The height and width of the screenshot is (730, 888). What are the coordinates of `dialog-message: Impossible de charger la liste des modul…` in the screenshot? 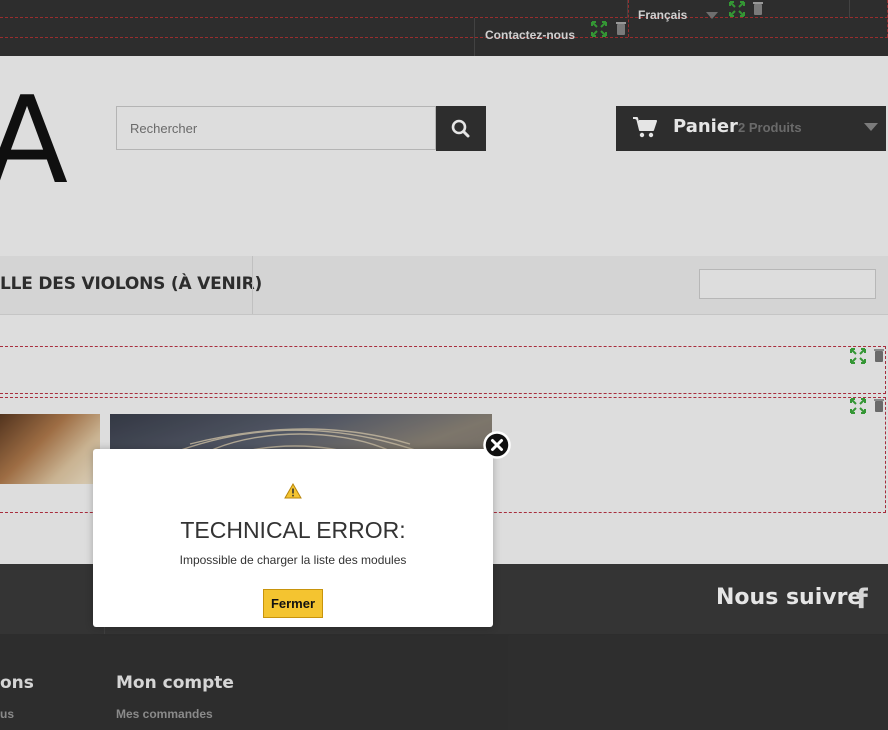 It's located at (293, 560).